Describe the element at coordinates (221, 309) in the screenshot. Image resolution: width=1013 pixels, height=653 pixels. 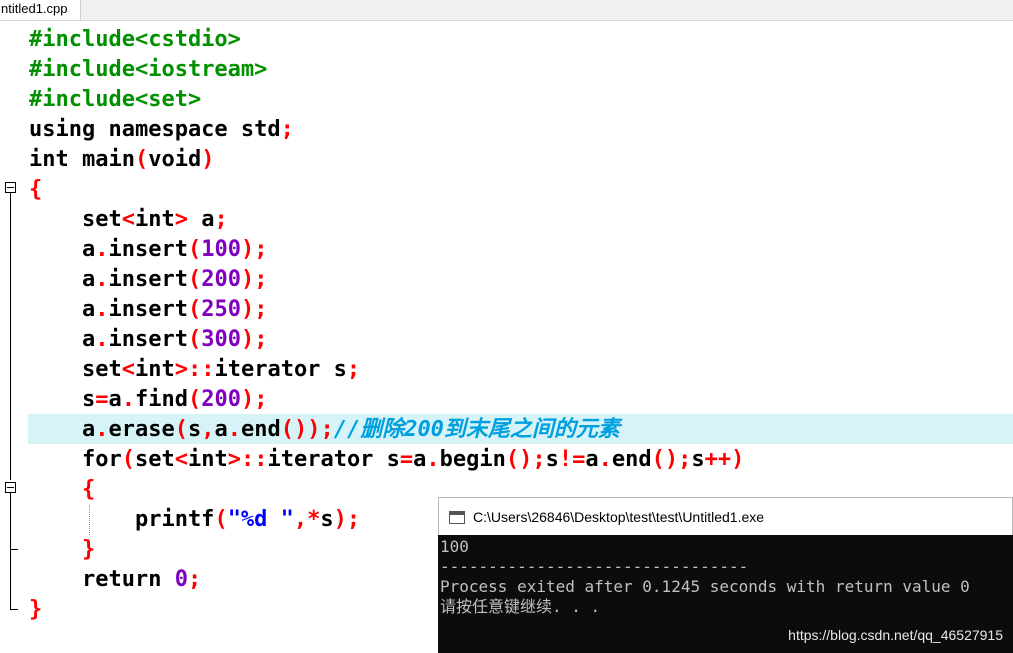
I see `code-token: 250` at that location.